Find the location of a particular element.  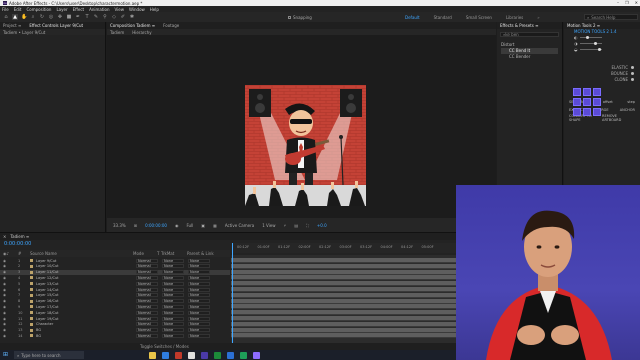

flowchart-icon: ⛶ is located at coordinates (307, 225).